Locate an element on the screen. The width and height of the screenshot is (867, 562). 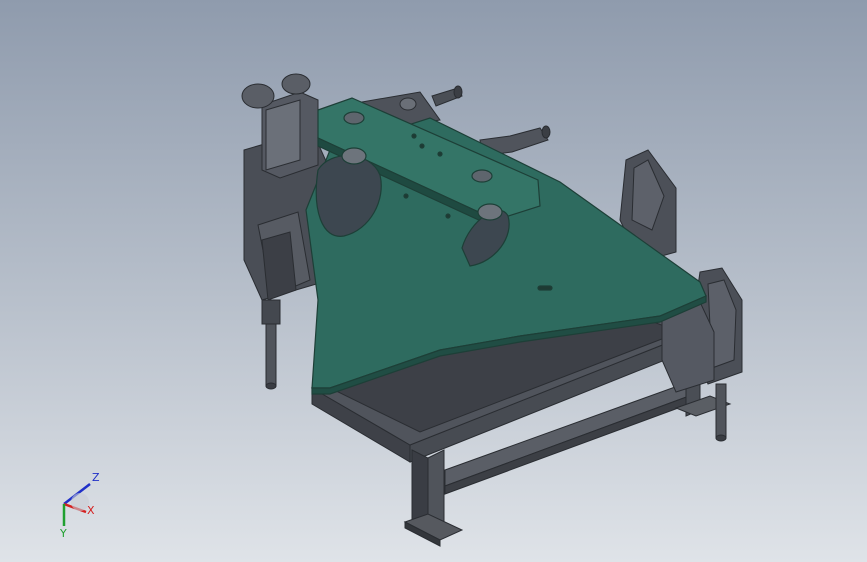
z-axis-label: Z is located at coordinates (96, 477).